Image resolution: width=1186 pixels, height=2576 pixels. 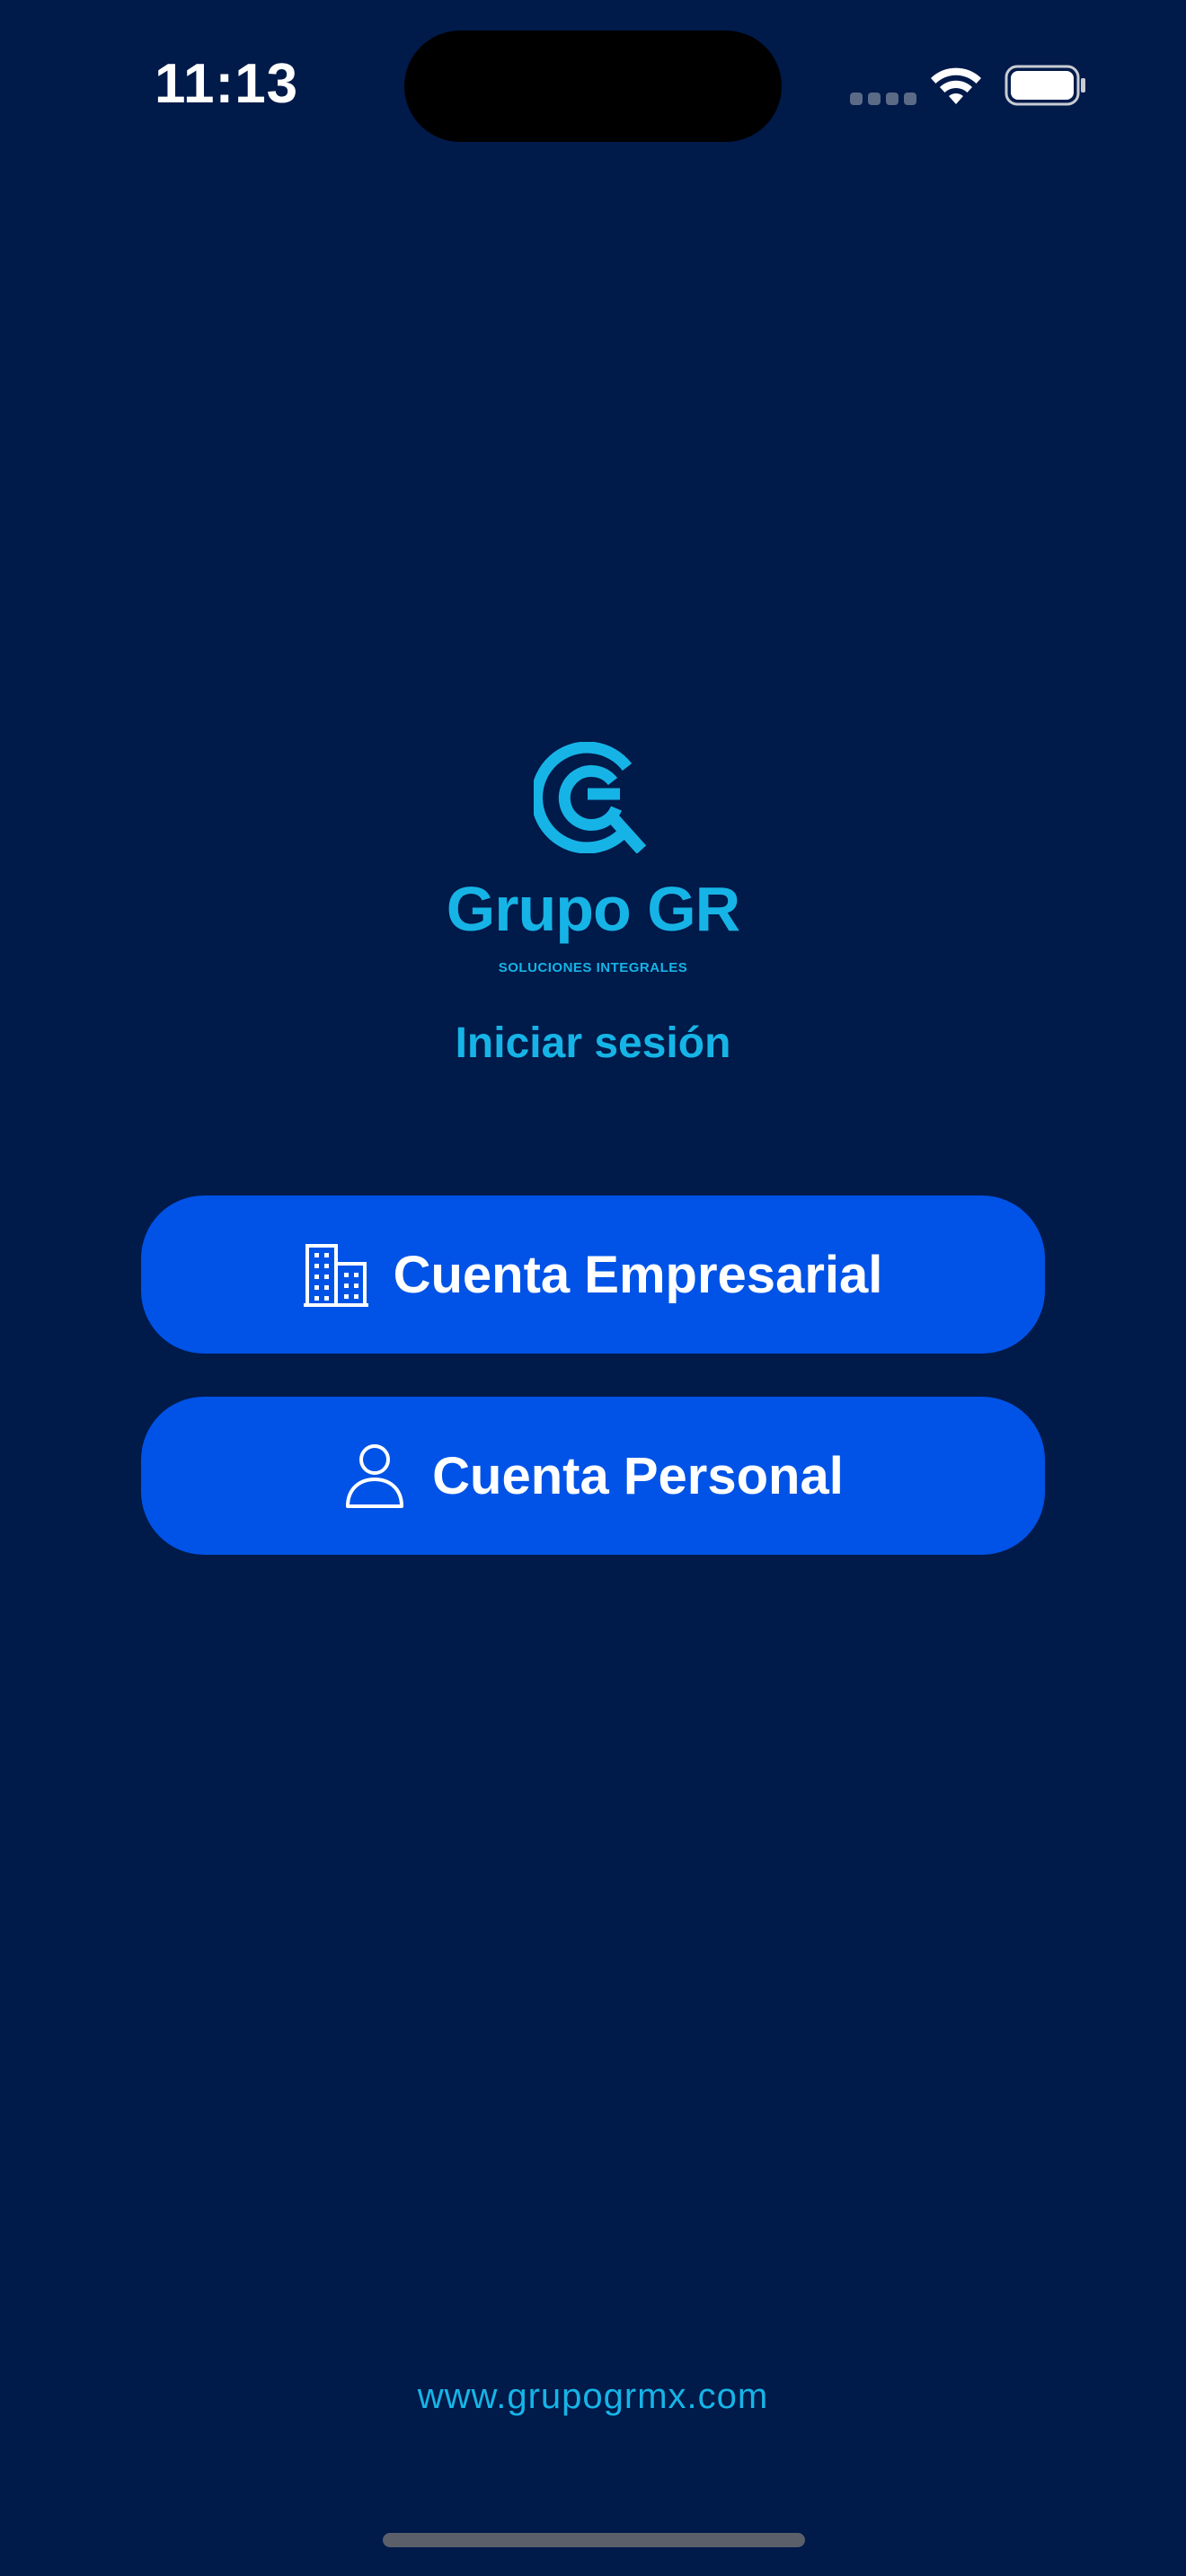 I want to click on brand-name: Grupo GR, so click(x=593, y=909).